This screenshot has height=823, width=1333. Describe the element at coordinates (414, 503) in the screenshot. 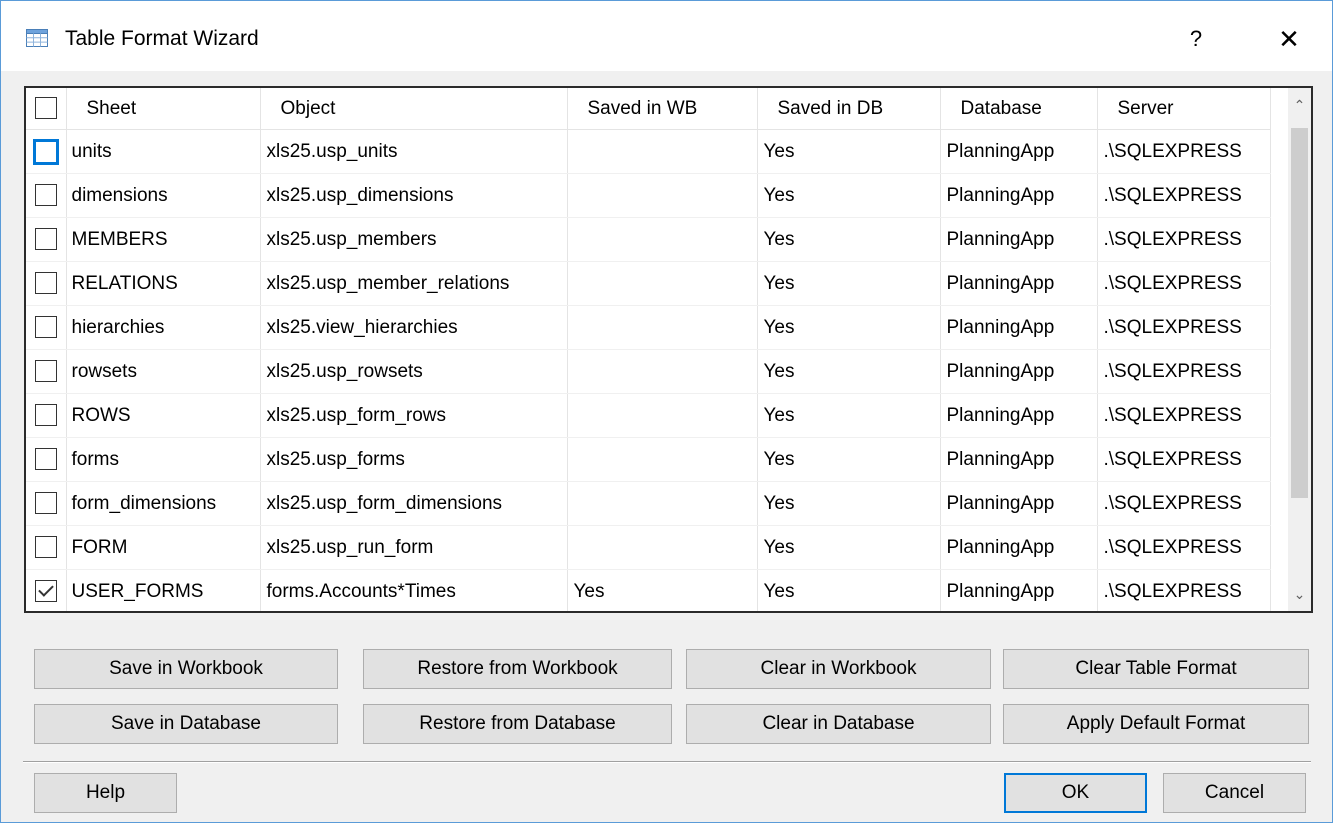

I see `object-cell: xls25.usp_form_dimensions` at that location.